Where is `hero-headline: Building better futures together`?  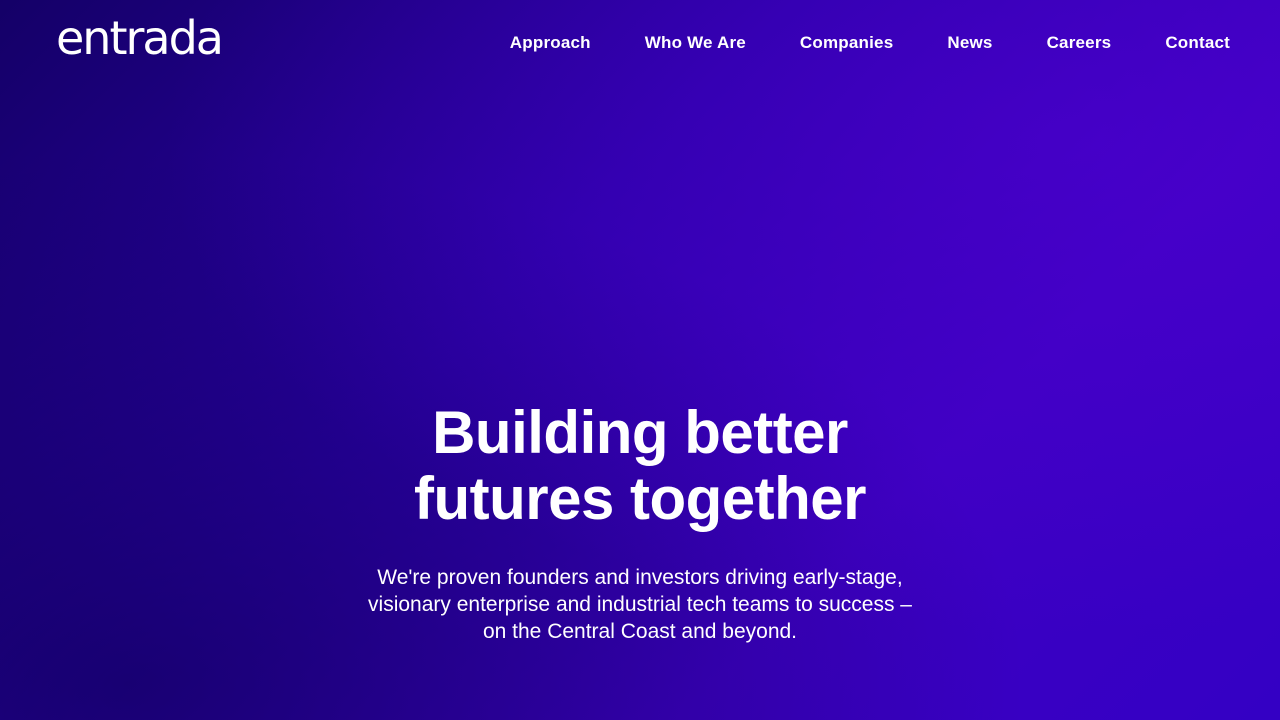 hero-headline: Building better futures together is located at coordinates (640, 465).